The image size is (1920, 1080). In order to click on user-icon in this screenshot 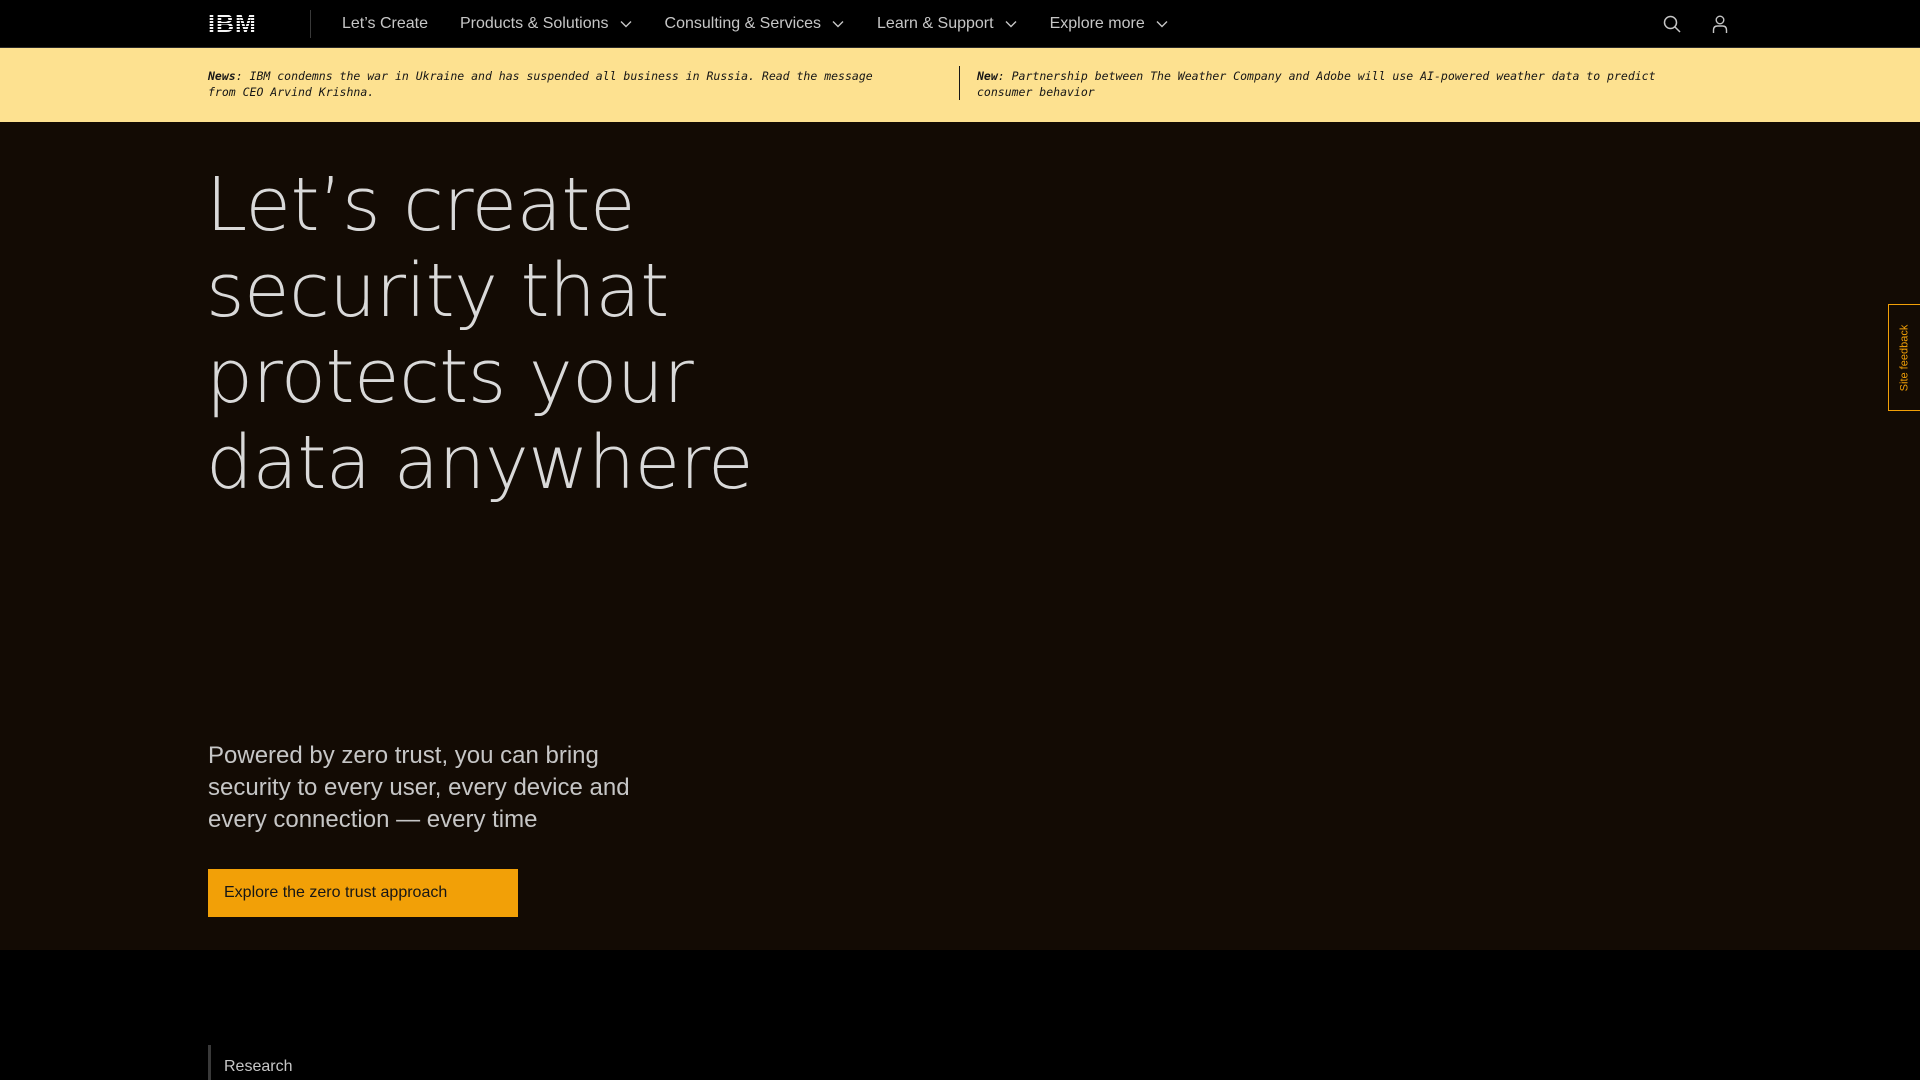, I will do `click(1720, 24)`.